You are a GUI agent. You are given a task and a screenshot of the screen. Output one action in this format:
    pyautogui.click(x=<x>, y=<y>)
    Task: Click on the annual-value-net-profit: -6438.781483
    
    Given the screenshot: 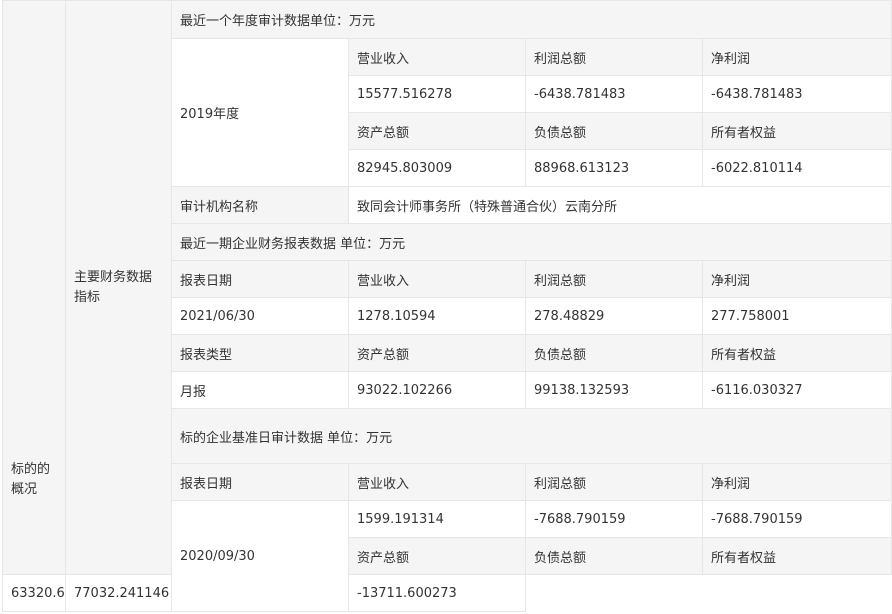 What is the action you would take?
    pyautogui.click(x=796, y=94)
    